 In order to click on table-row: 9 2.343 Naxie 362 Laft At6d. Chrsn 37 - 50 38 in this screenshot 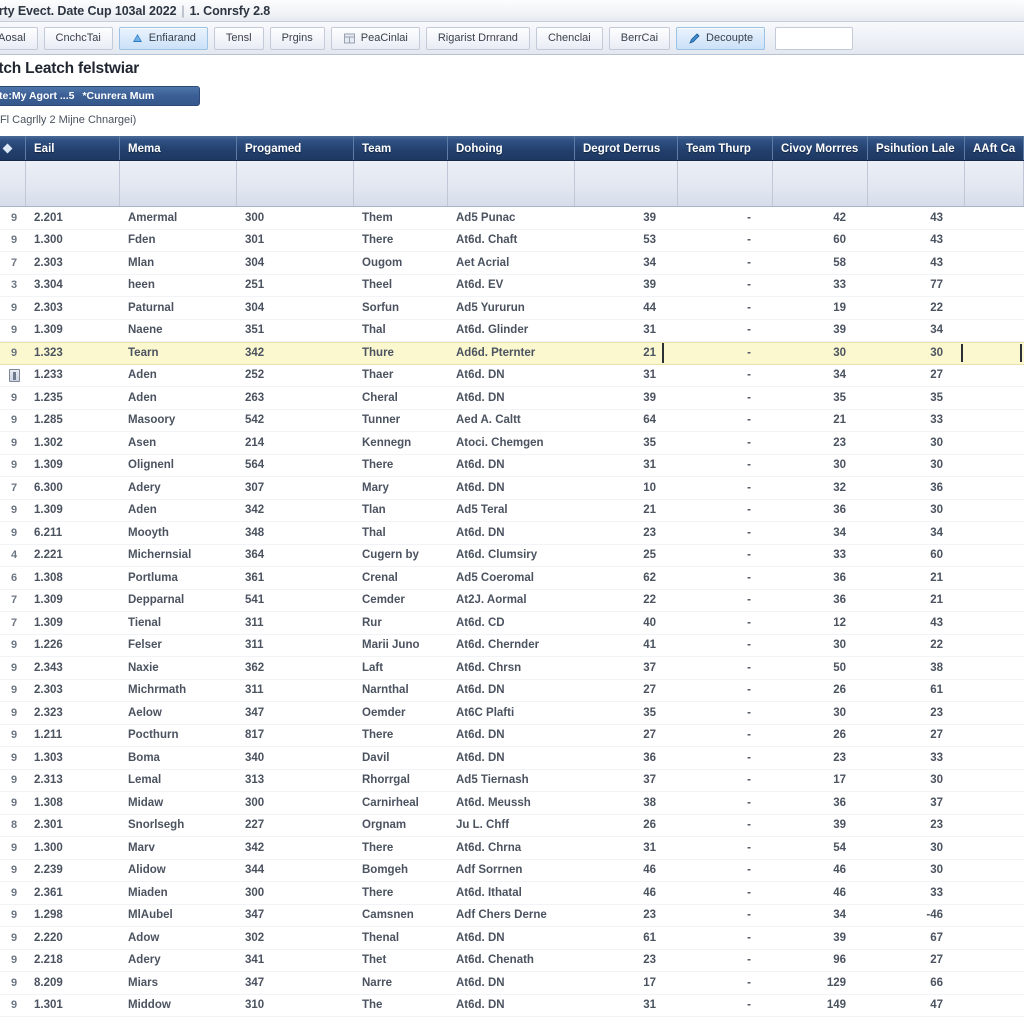, I will do `click(512, 668)`.